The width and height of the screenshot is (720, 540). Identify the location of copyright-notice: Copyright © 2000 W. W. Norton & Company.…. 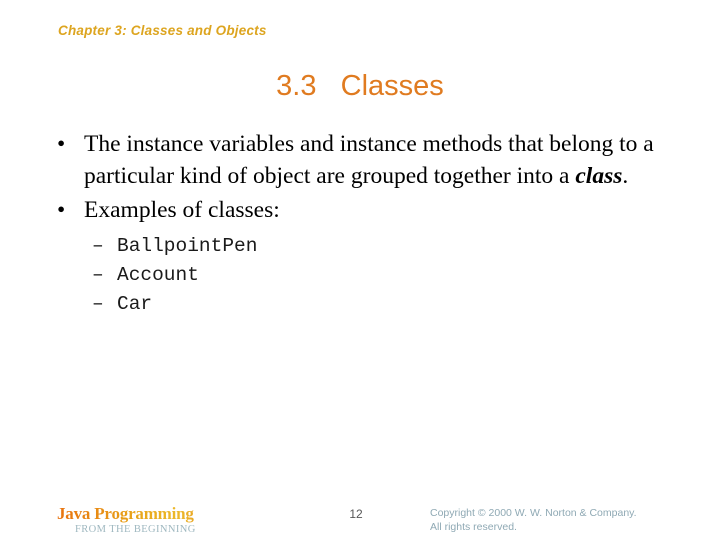
(565, 520).